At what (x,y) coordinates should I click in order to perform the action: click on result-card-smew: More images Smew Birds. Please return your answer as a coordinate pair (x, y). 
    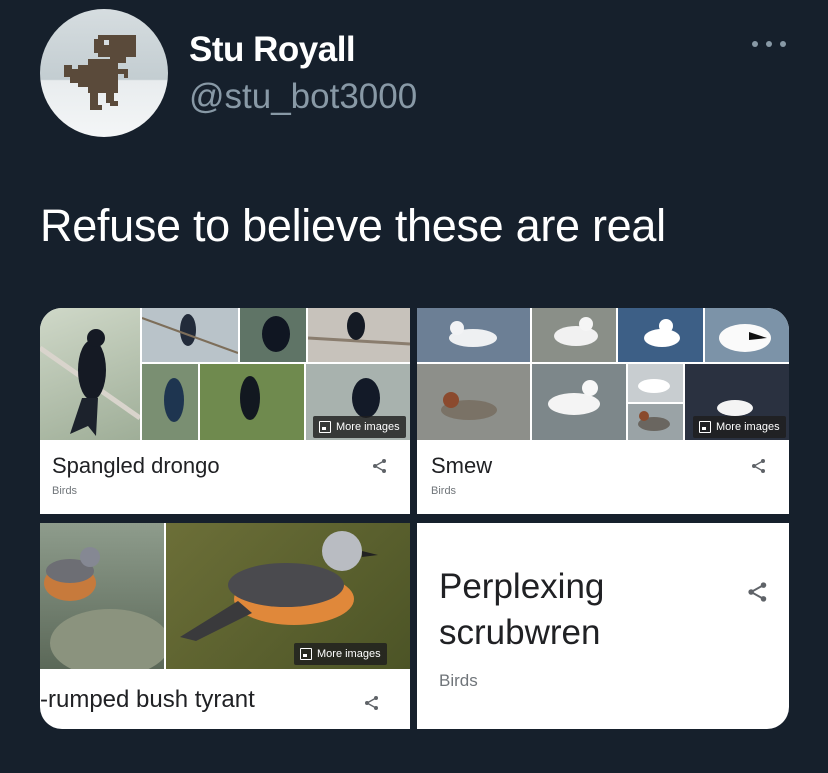
    Looking at the image, I should click on (603, 411).